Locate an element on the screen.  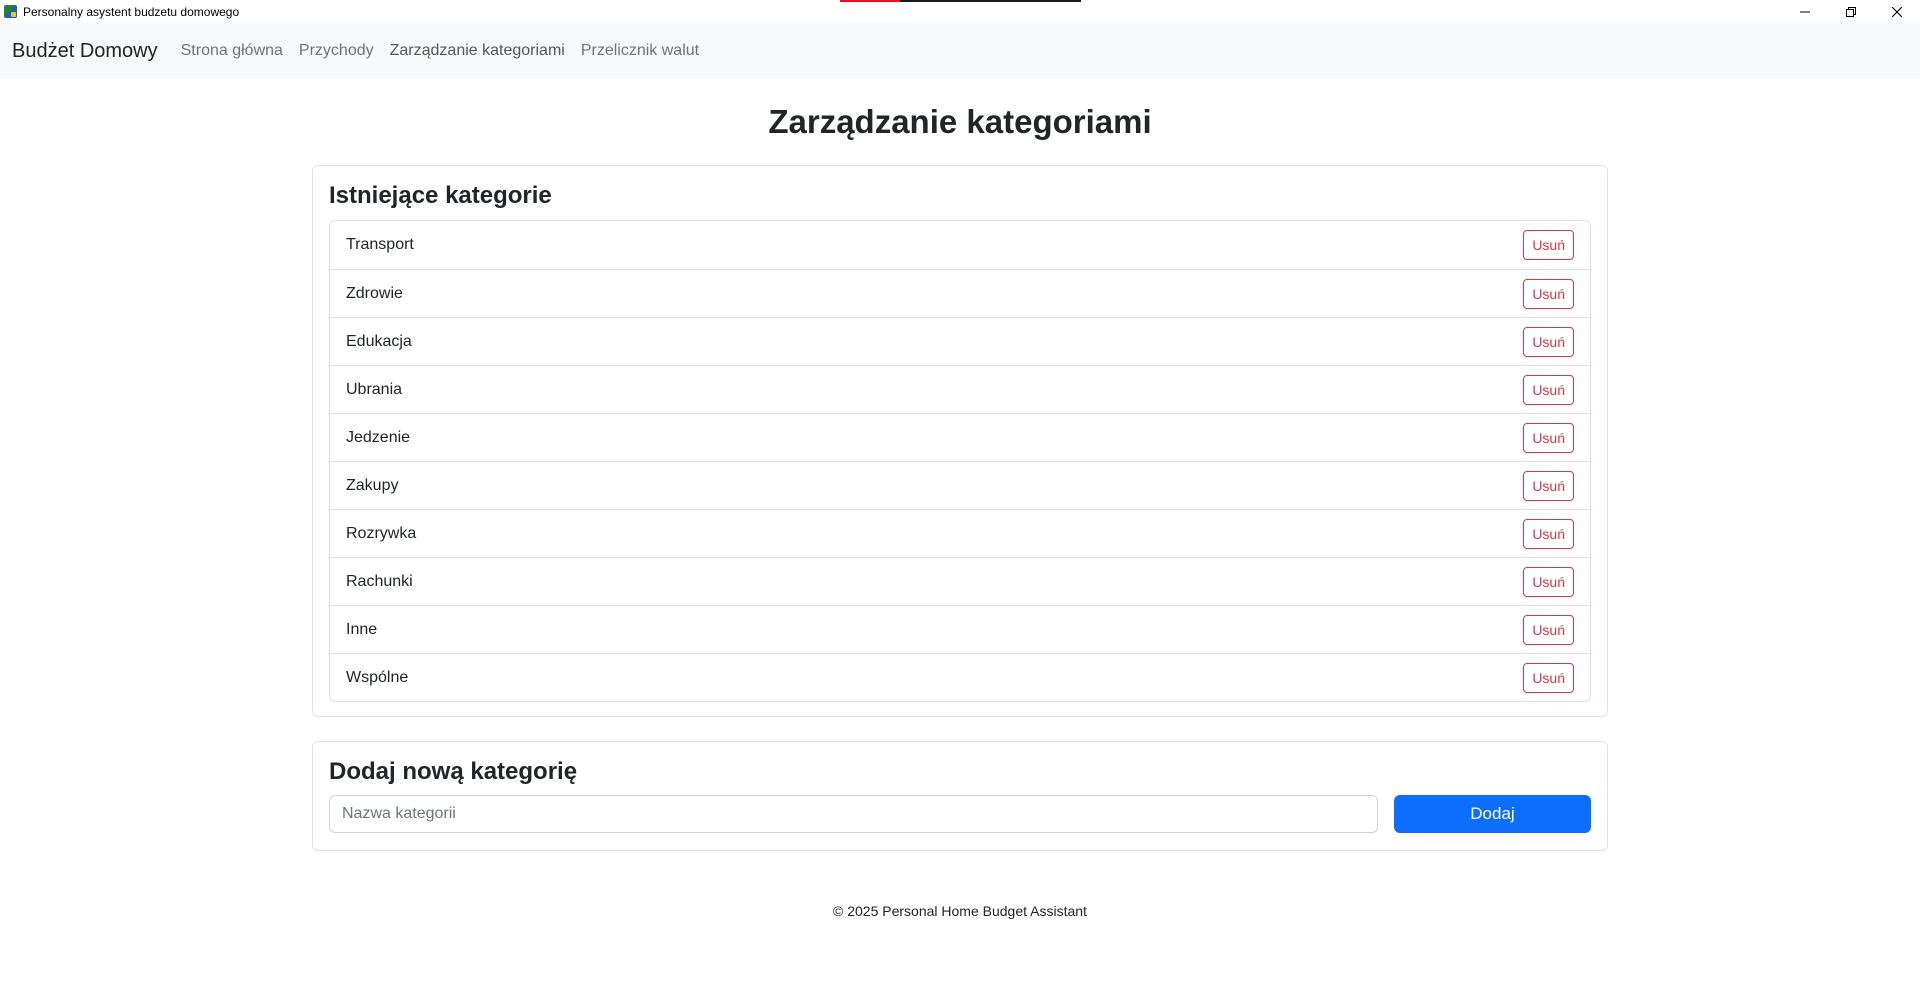
category-name-input is located at coordinates (853, 814).